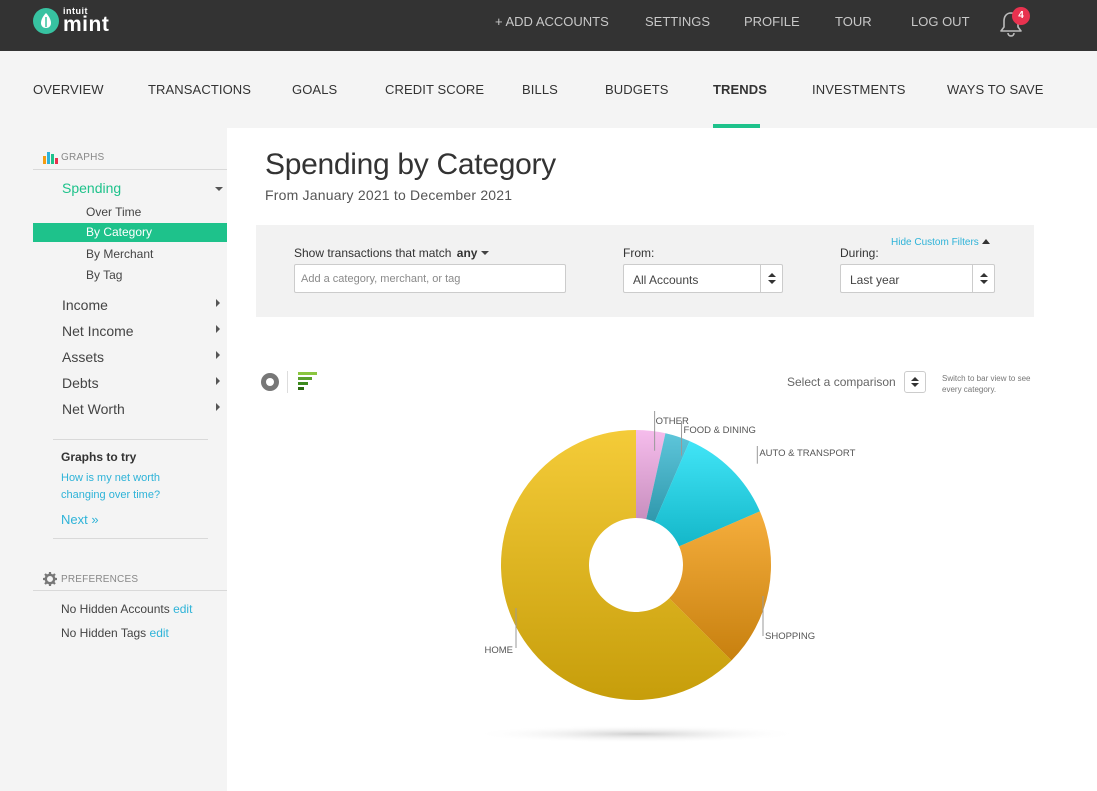 This screenshot has height=791, width=1097. What do you see at coordinates (100, 579) in the screenshot?
I see `preferences-heading: PREFERENCES` at bounding box center [100, 579].